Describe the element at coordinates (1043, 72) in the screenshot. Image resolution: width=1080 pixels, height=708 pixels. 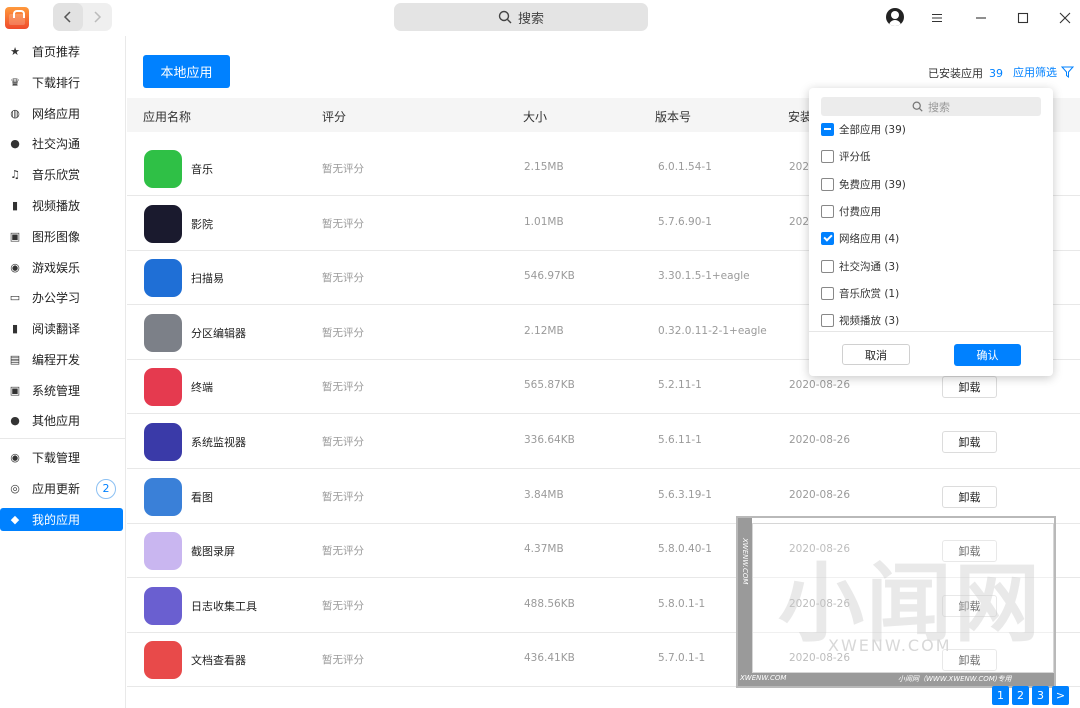
I see `app-filter-button: 应用筛选` at that location.